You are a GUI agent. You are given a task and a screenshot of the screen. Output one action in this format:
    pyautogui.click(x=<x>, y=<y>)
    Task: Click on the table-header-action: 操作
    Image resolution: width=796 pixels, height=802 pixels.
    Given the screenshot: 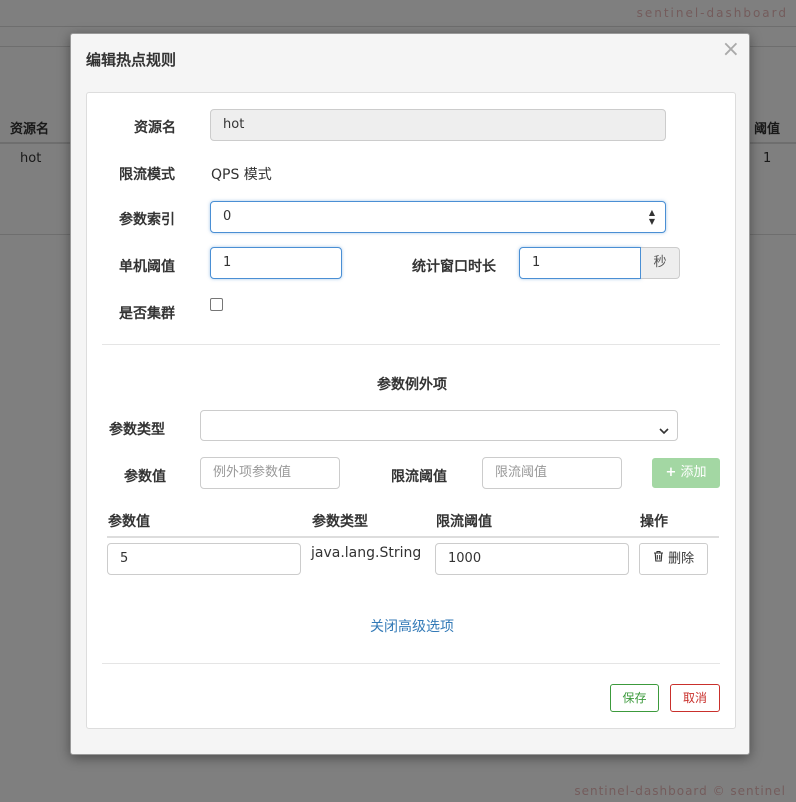 What is the action you would take?
    pyautogui.click(x=654, y=522)
    